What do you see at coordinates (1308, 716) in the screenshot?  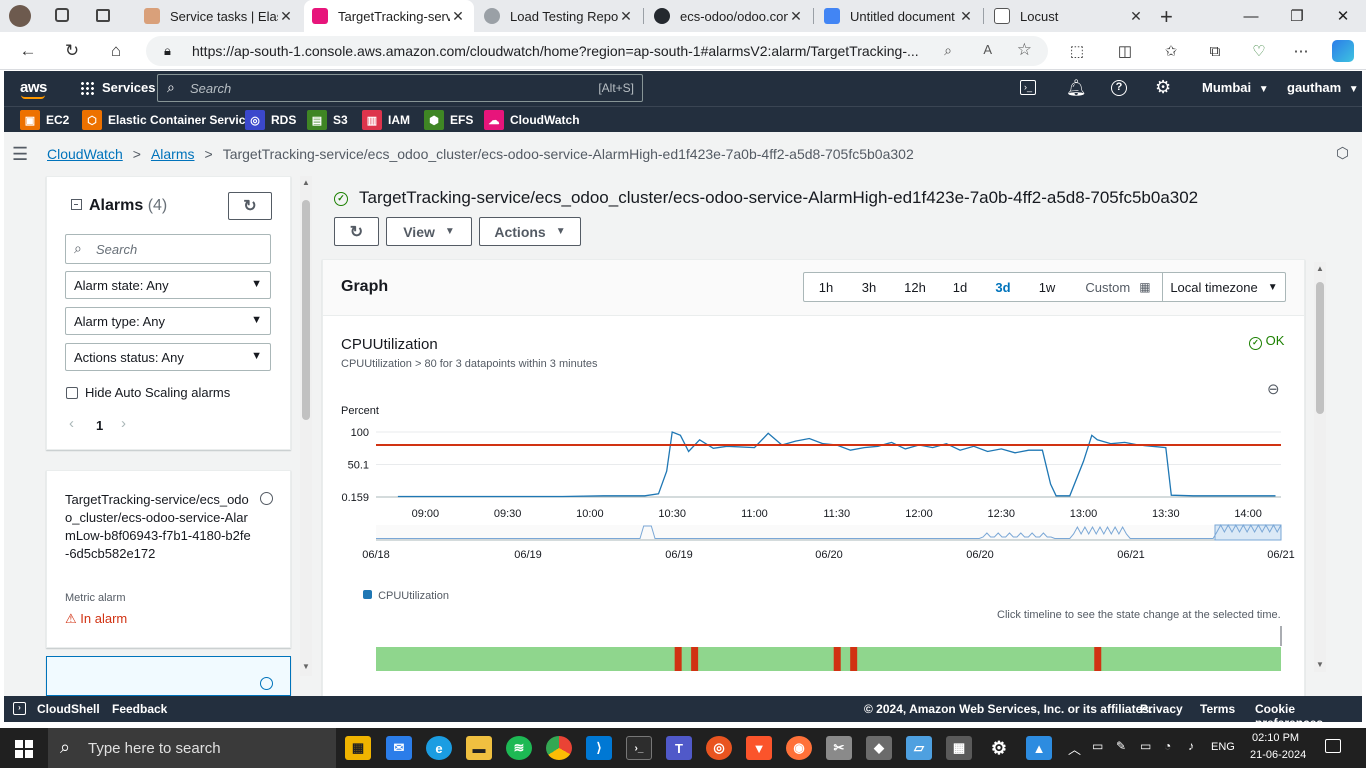 I see `cookie-preferences-link: Cookie preferences` at bounding box center [1308, 716].